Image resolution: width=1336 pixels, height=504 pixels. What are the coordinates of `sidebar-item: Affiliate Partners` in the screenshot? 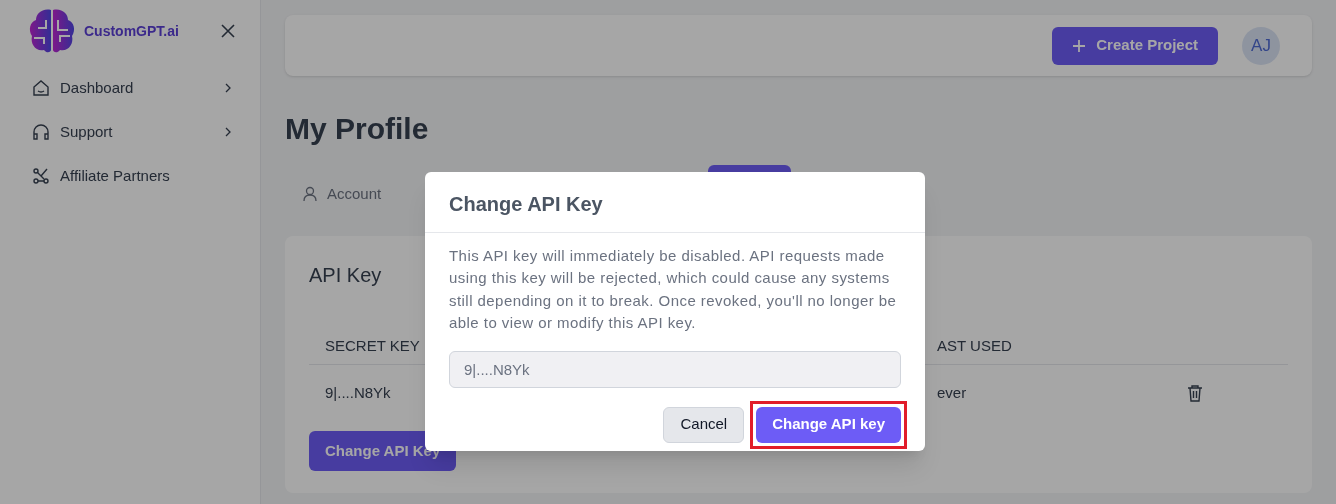 It's located at (130, 176).